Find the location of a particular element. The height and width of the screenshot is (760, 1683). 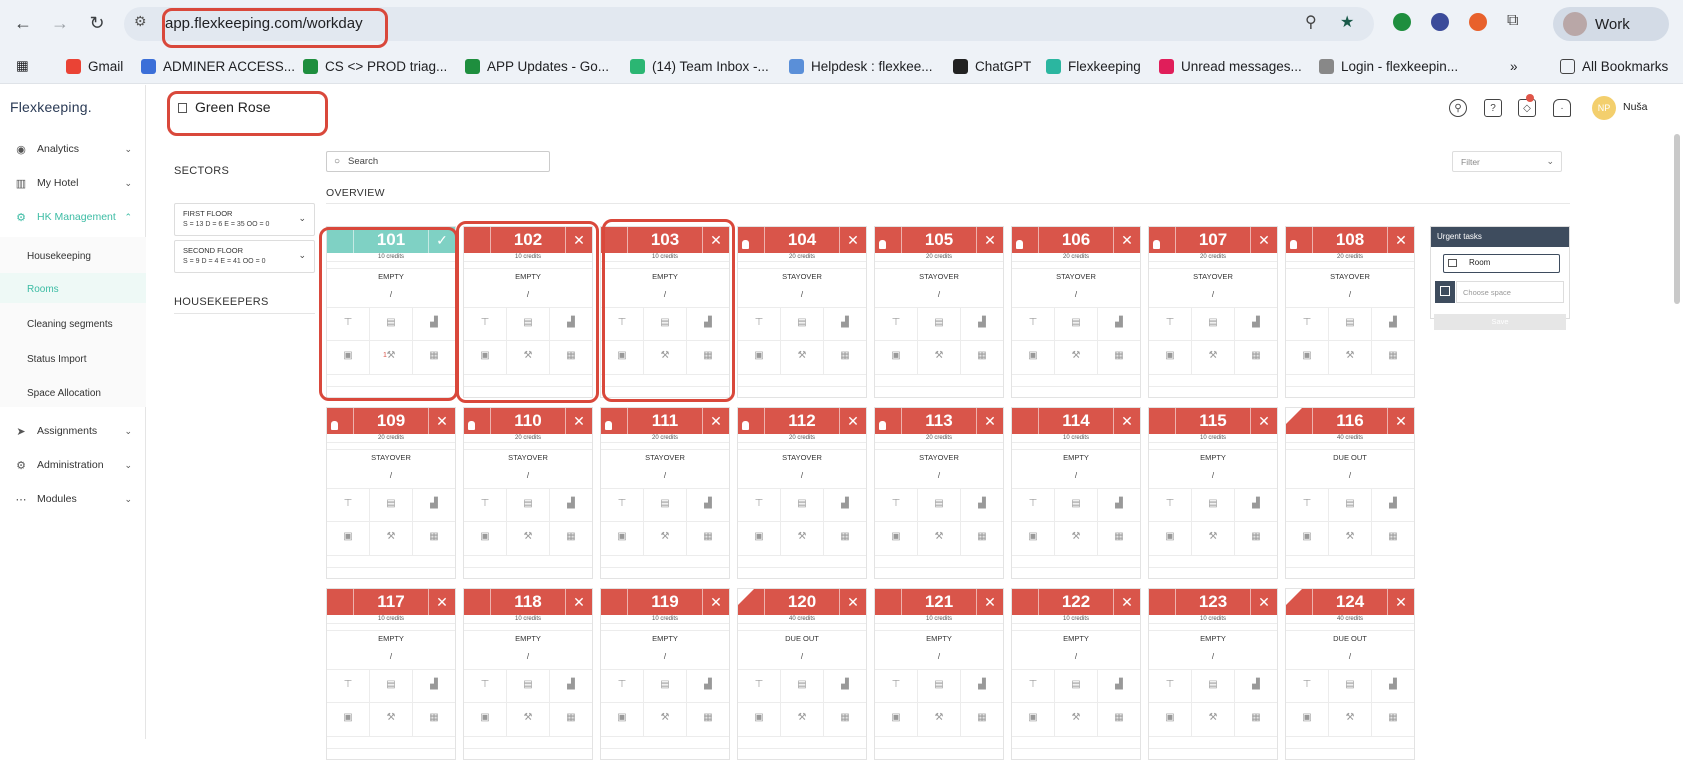

chevron-down-icon: ⌄ is located at coordinates (302, 255).